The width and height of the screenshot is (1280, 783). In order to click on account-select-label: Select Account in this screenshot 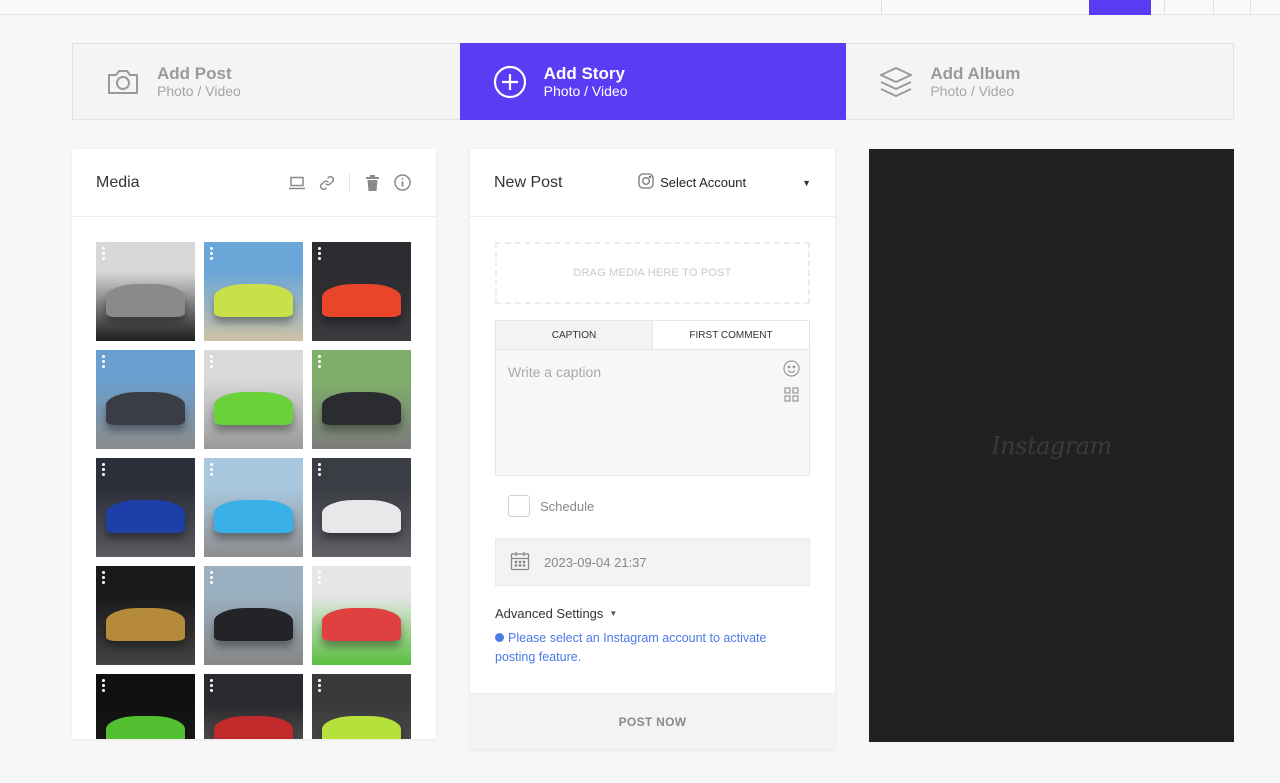, I will do `click(703, 182)`.